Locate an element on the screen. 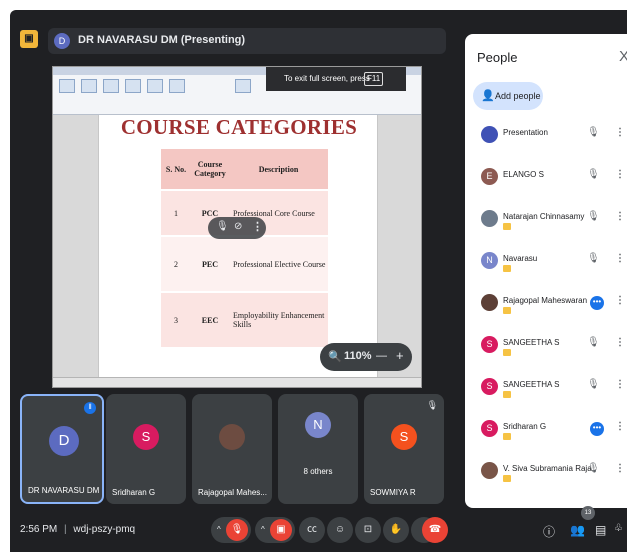 This screenshot has width=627, height=552. zoom-control: 🔍 110% — + is located at coordinates (366, 357).